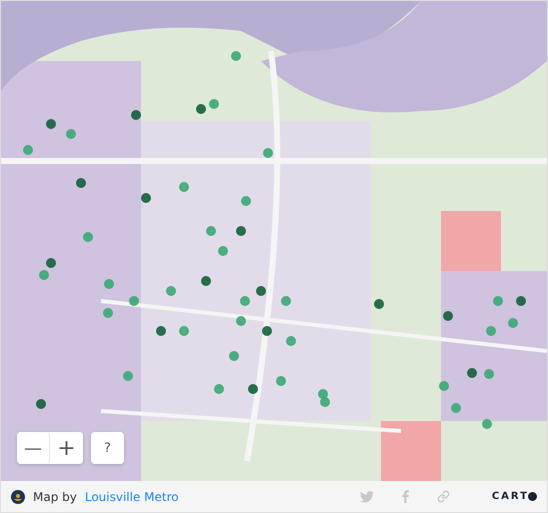  Describe the element at coordinates (33, 448) in the screenshot. I see `zoom-out-button: —` at that location.